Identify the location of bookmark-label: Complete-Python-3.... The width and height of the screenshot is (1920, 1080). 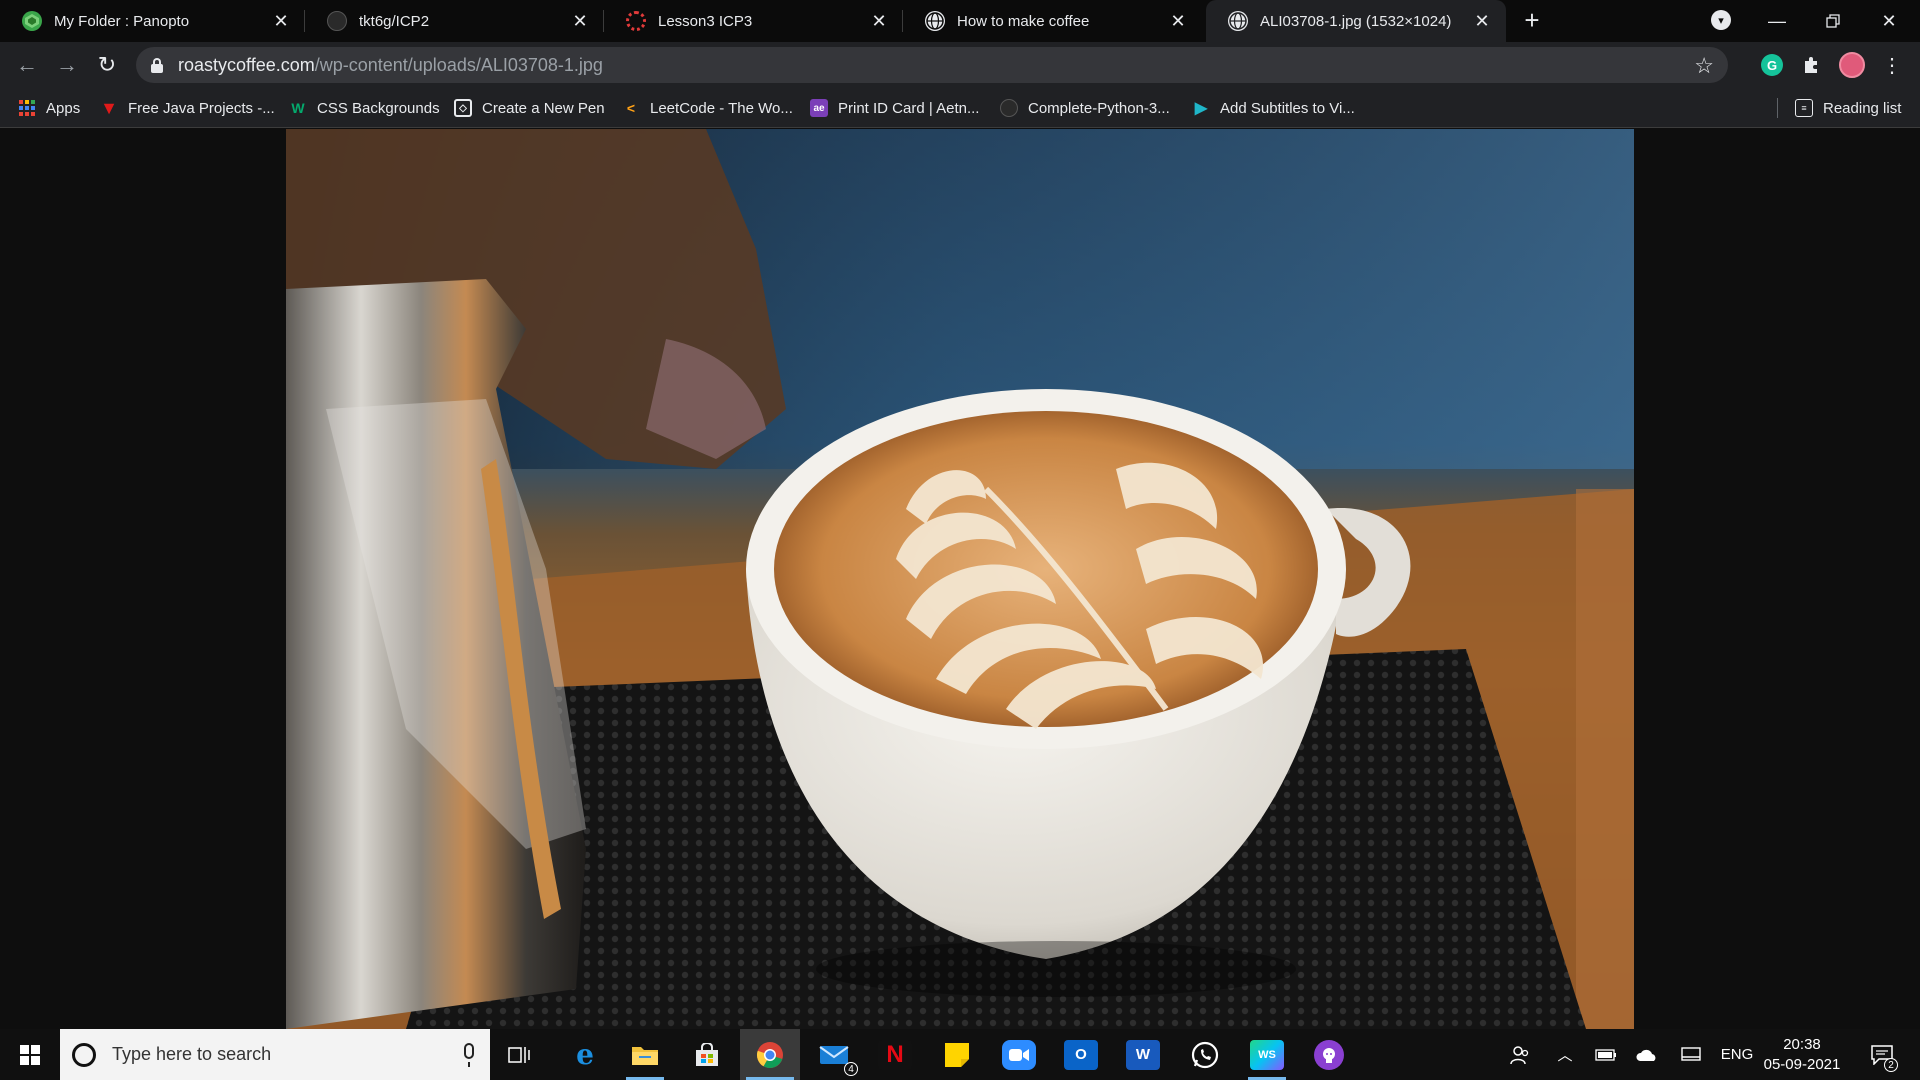
(1099, 108).